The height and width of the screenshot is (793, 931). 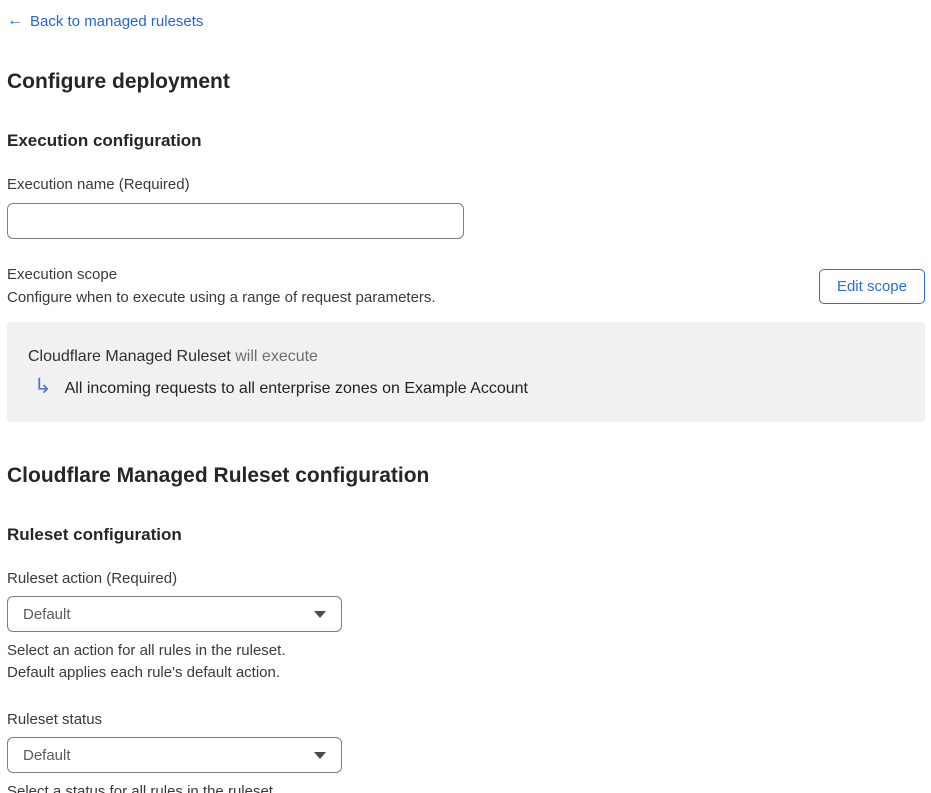 I want to click on ruleset-status-select: Default, so click(x=174, y=755).